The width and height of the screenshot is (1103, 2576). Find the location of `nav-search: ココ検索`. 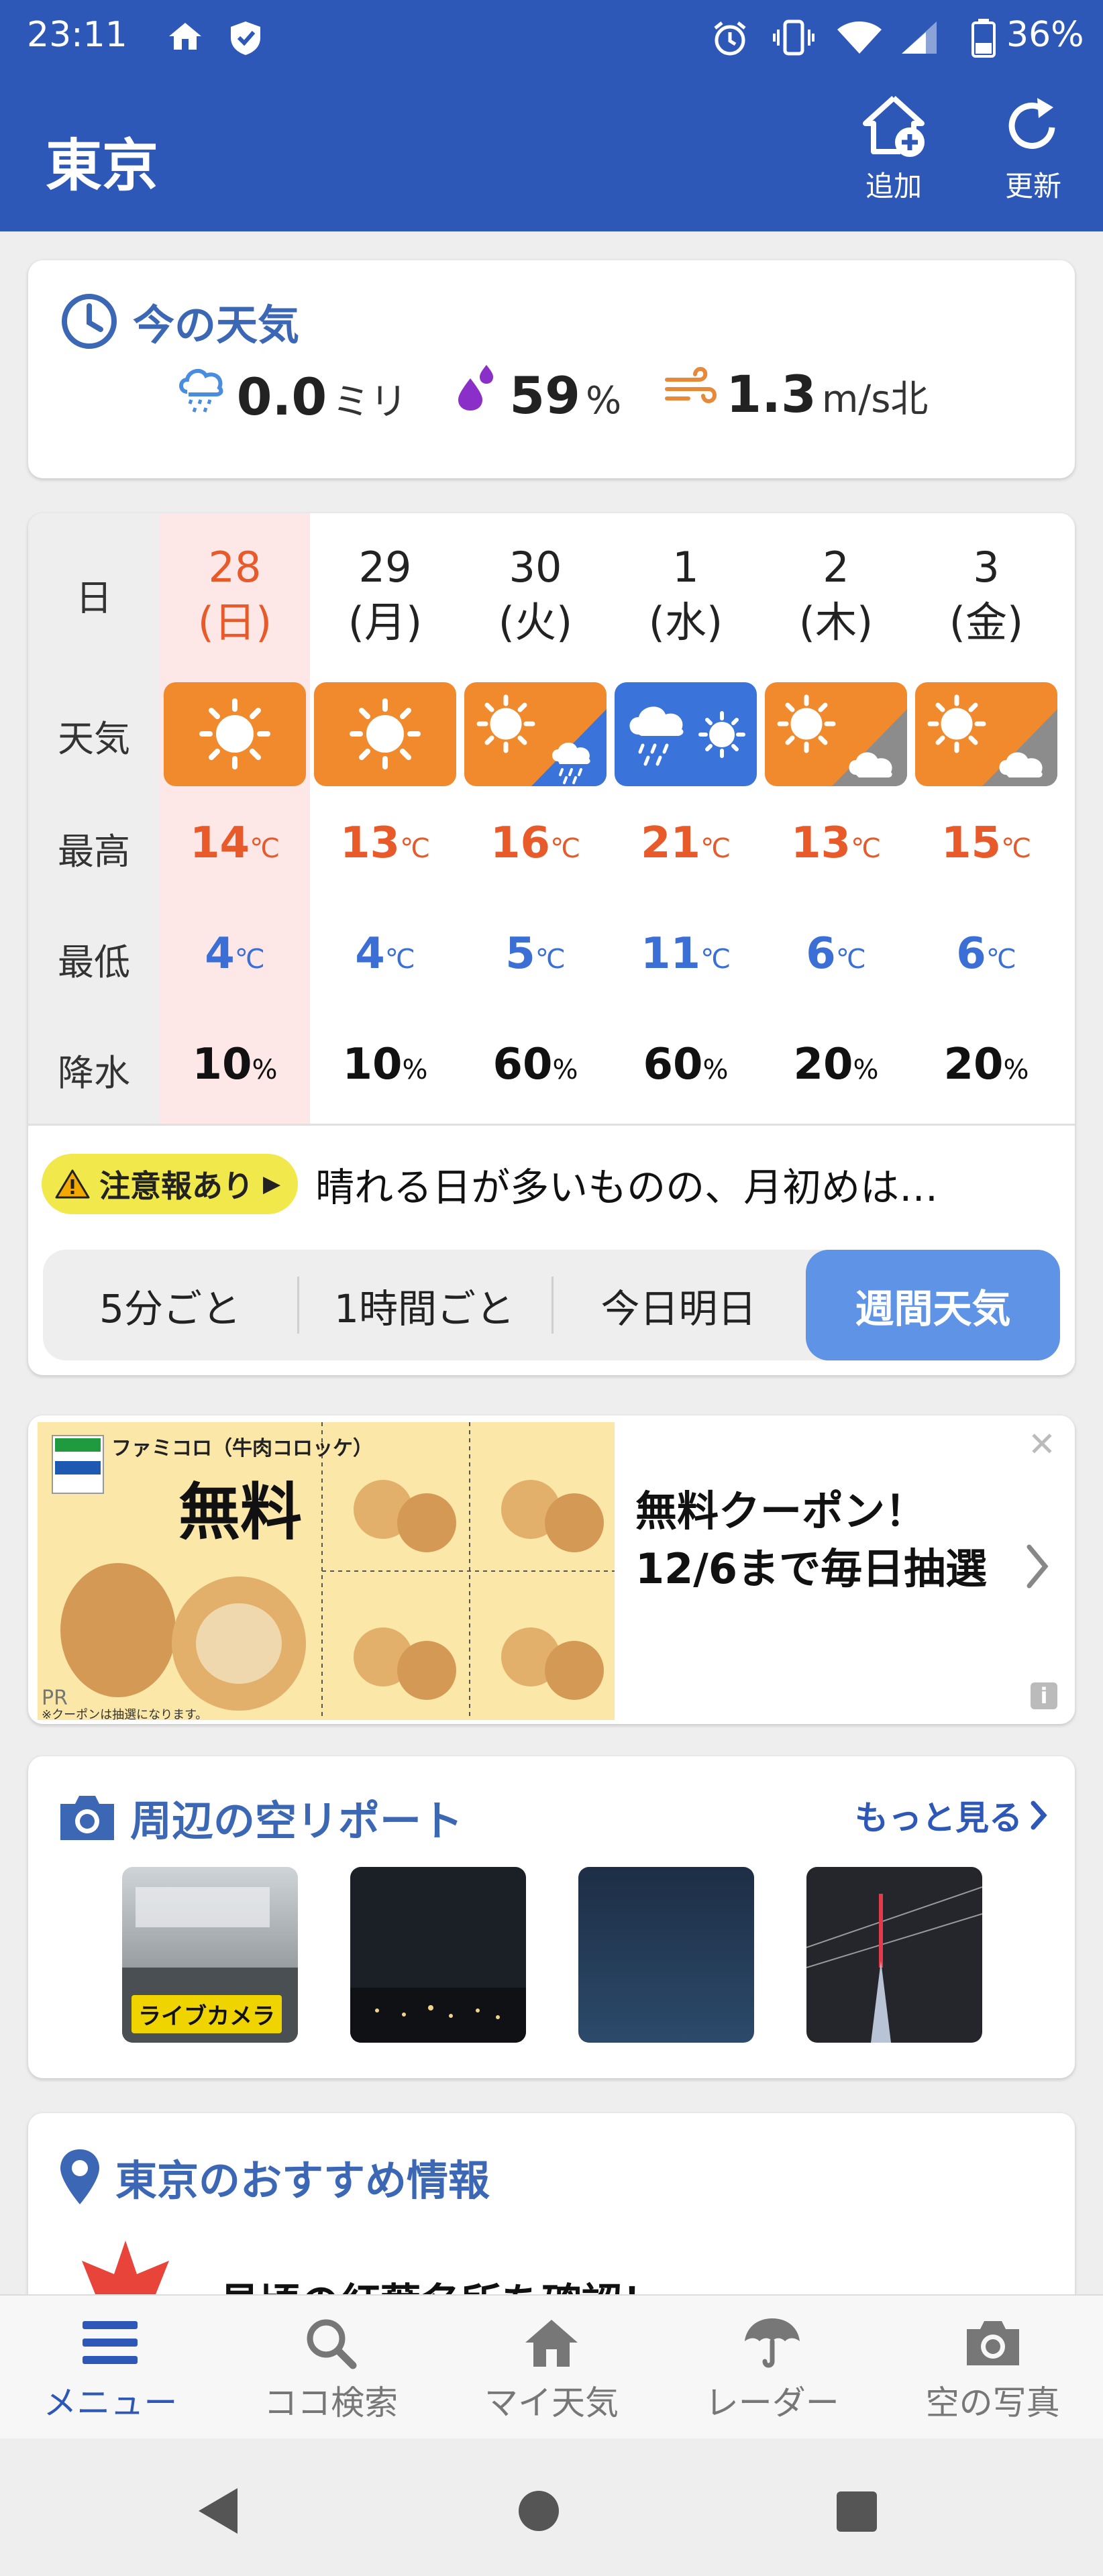

nav-search: ココ検索 is located at coordinates (331, 2367).